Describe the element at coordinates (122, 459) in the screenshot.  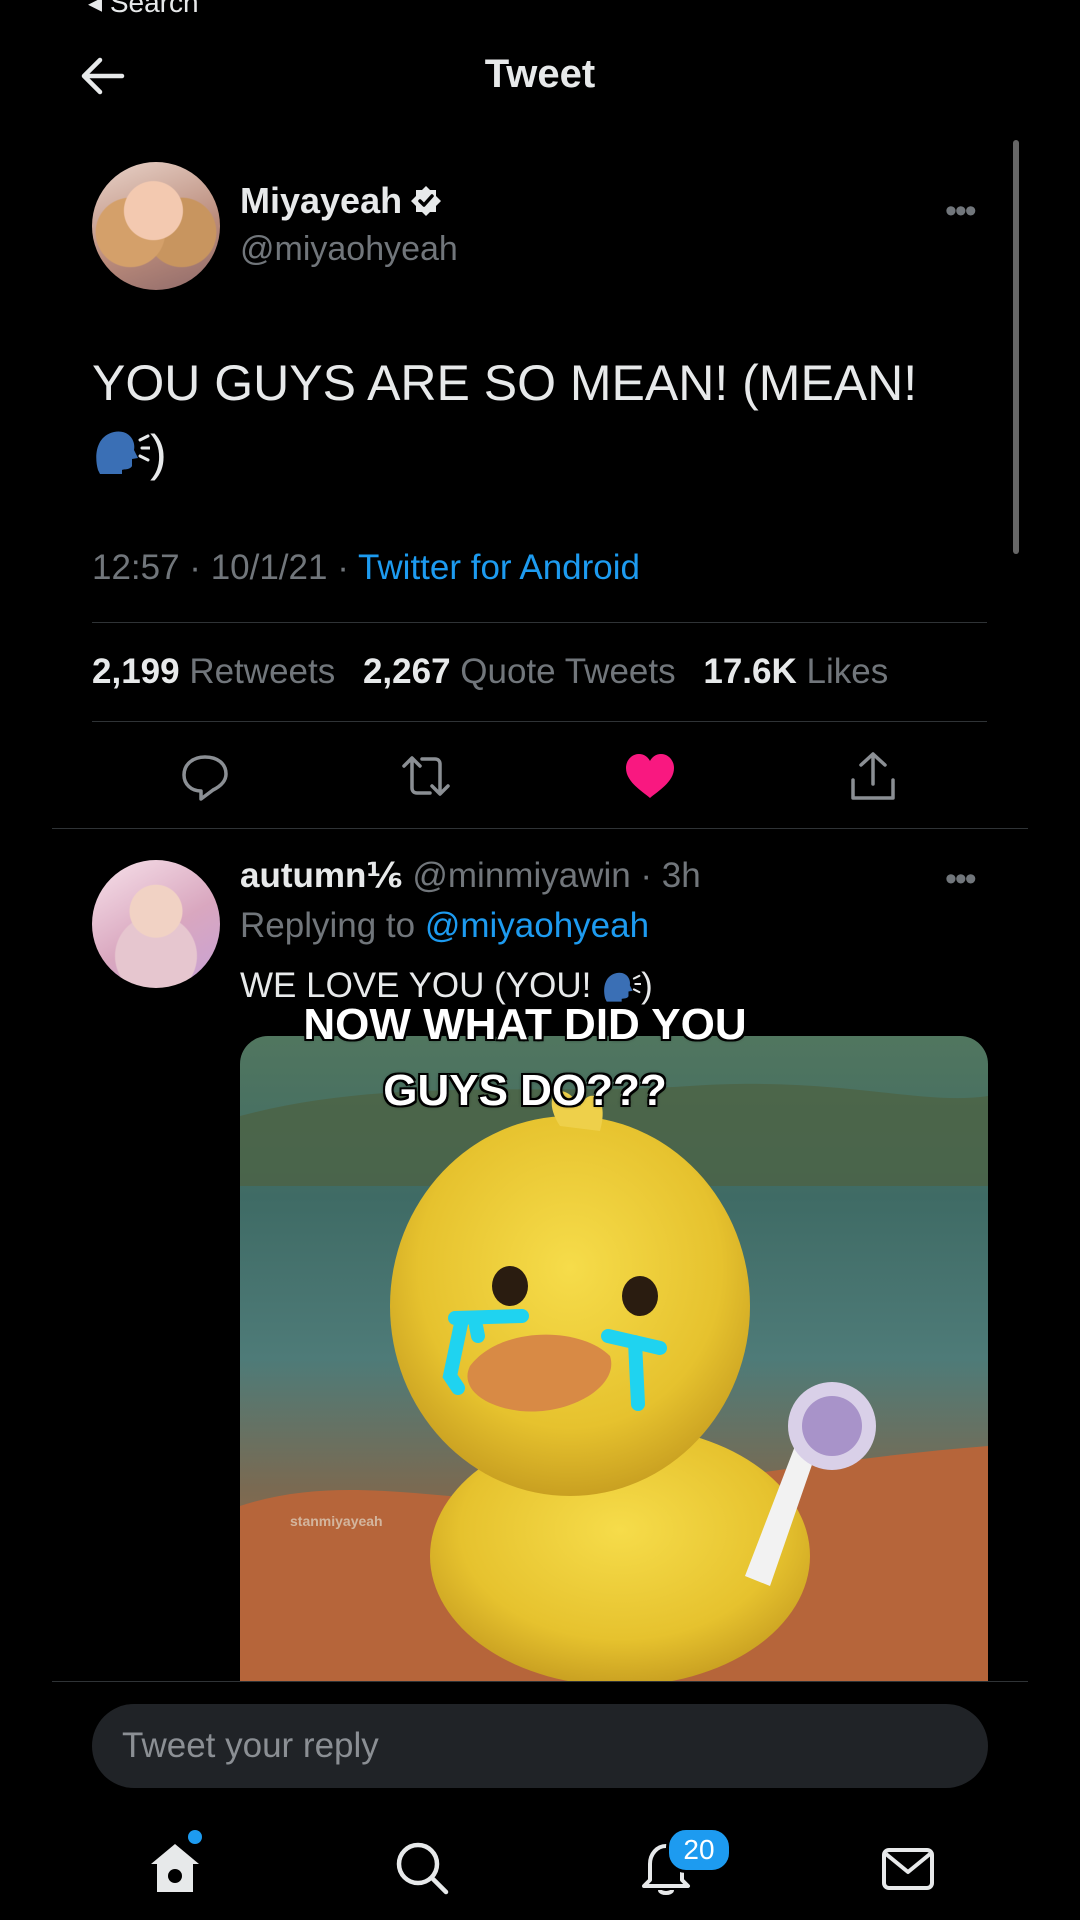
I see `speaking-head-emoji-icon` at that location.